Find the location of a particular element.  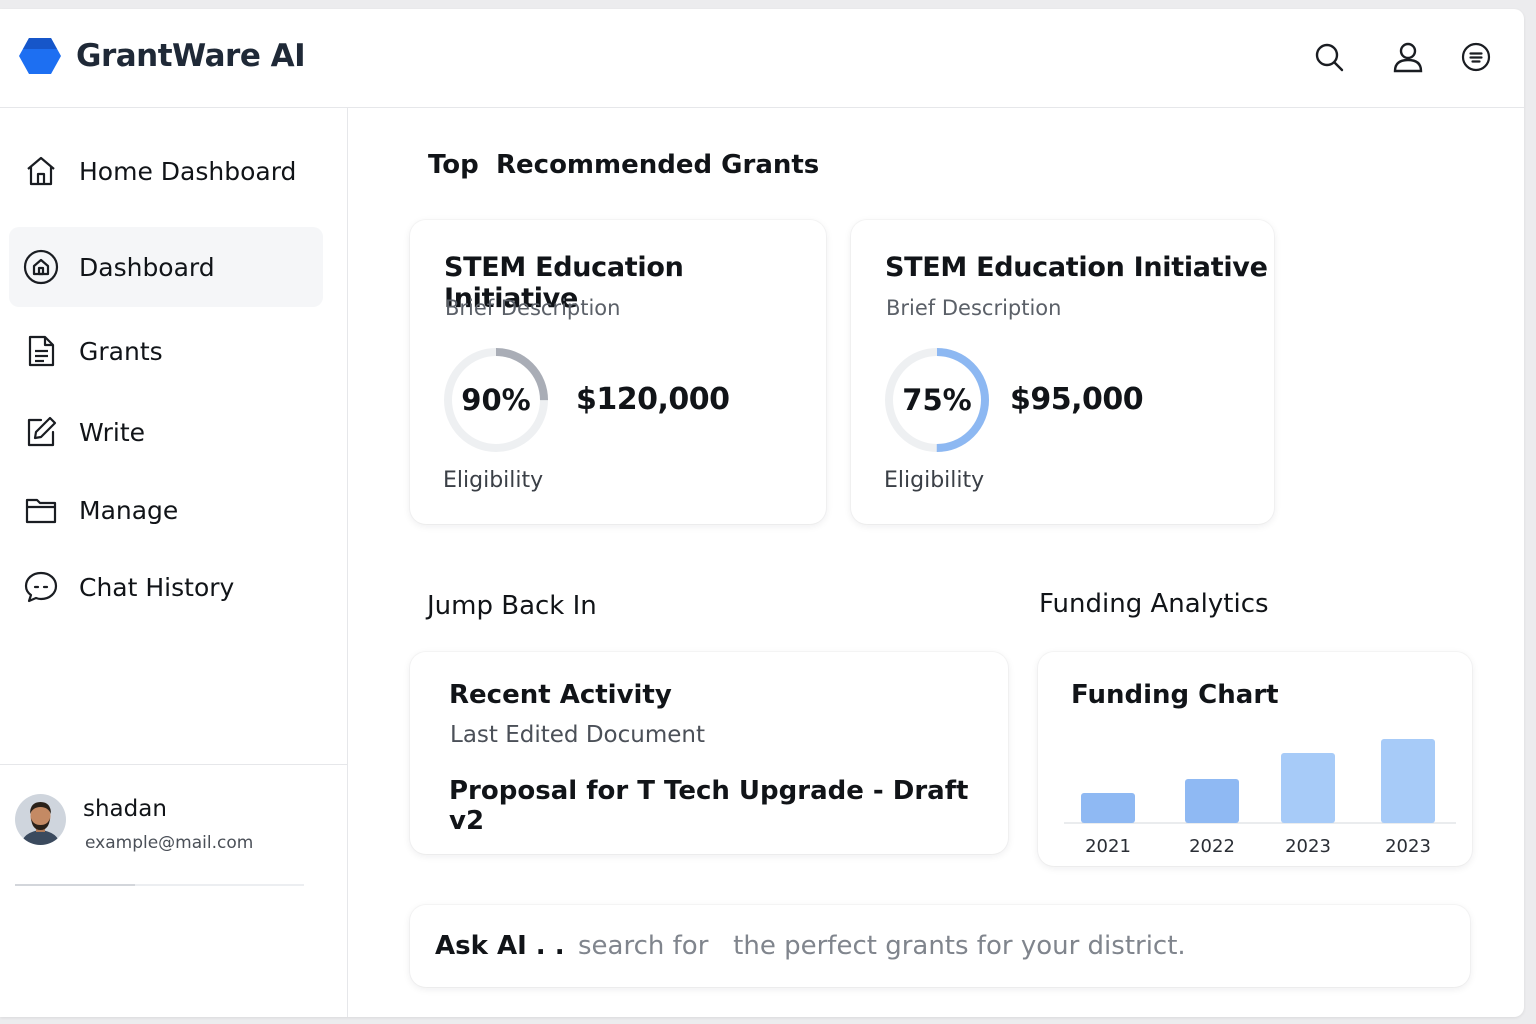

menu-button is located at coordinates (1476, 57).